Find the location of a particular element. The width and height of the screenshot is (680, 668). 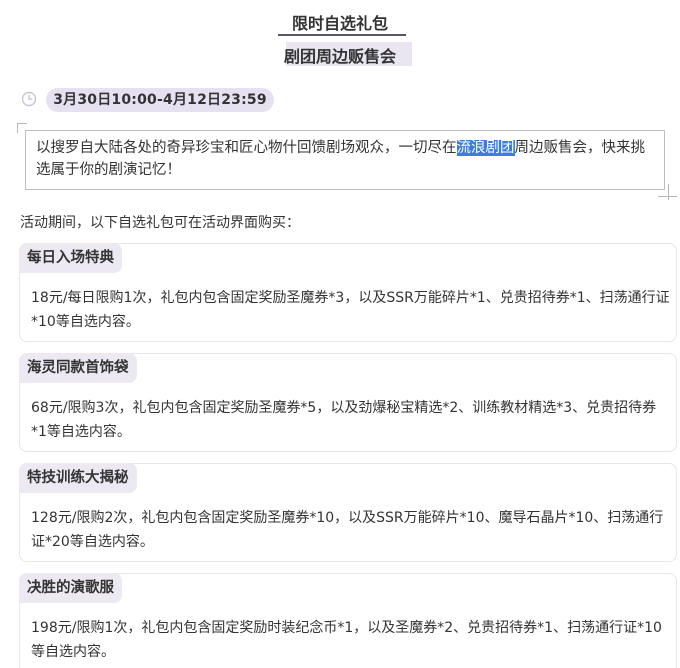

intro-text-before: 以搜罗自大陆各处的奇异珍宝和匠心物什回馈剧场观众，一切尽在 is located at coordinates (246, 148).